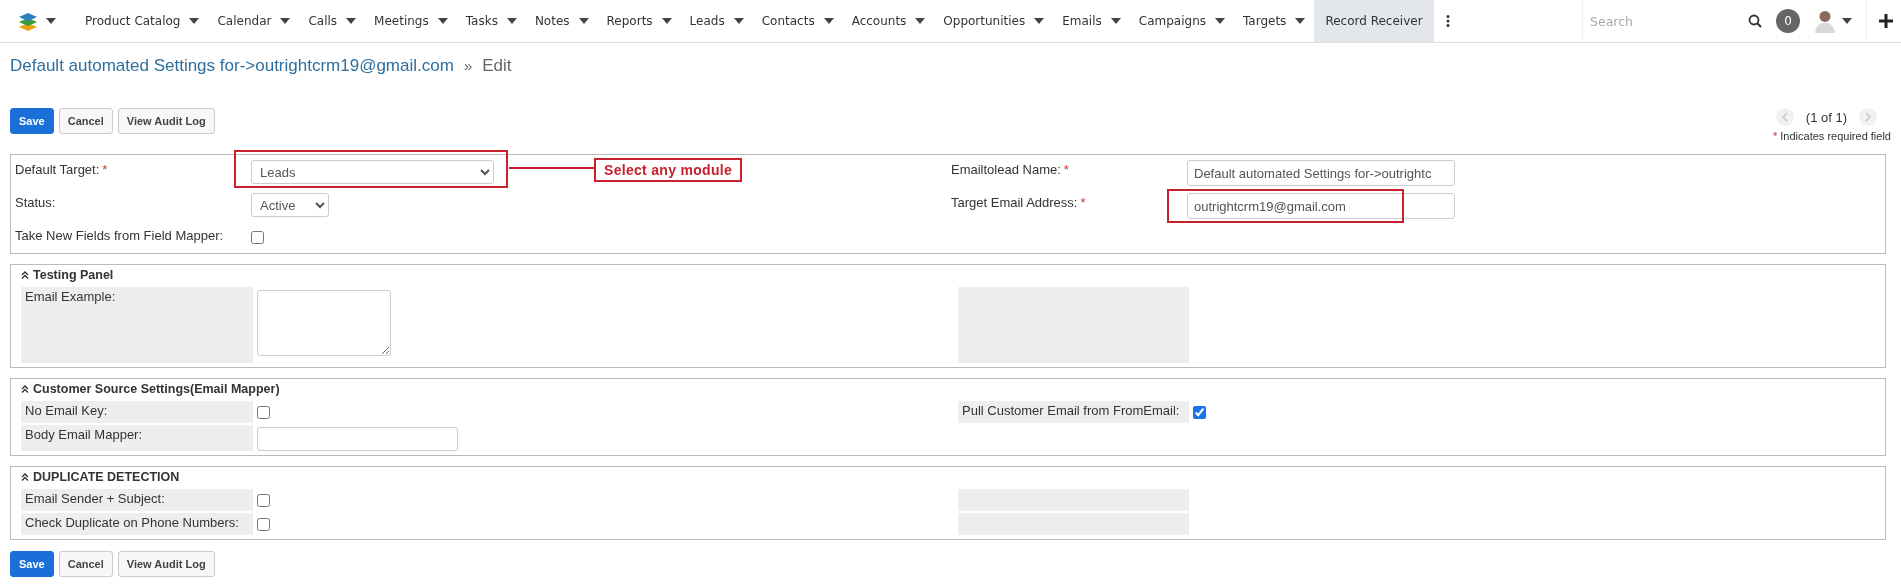 The image size is (1901, 588). I want to click on chevron-left-icon, so click(1784, 117).